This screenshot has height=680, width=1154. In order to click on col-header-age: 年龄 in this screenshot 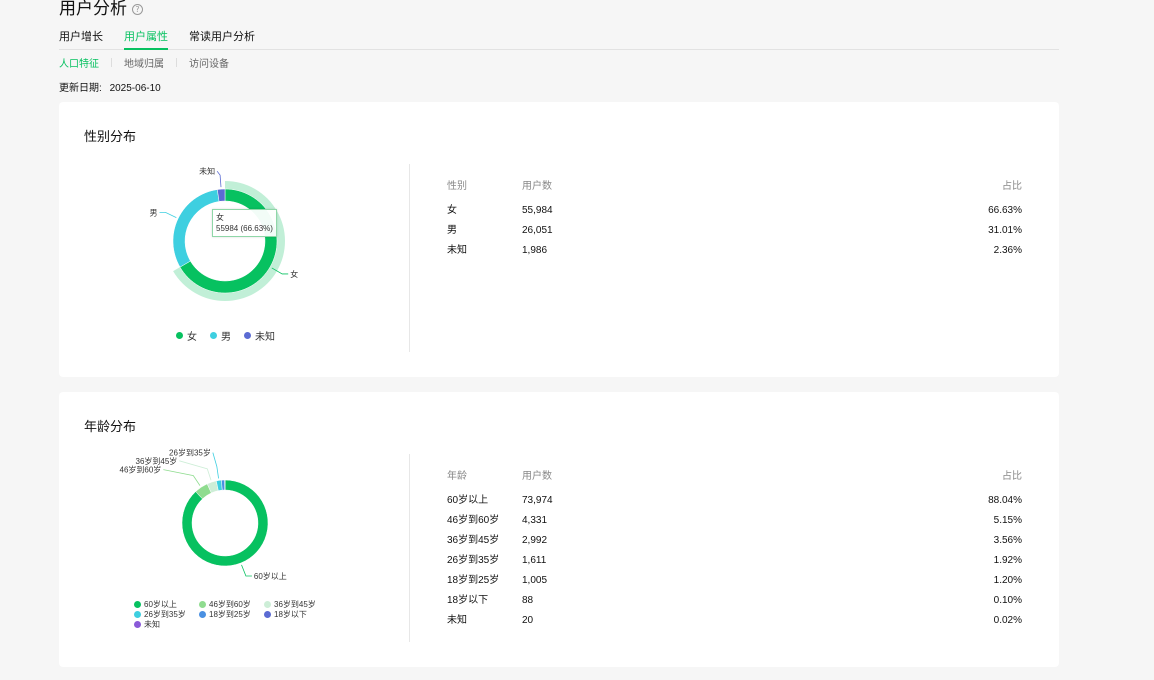, I will do `click(457, 476)`.